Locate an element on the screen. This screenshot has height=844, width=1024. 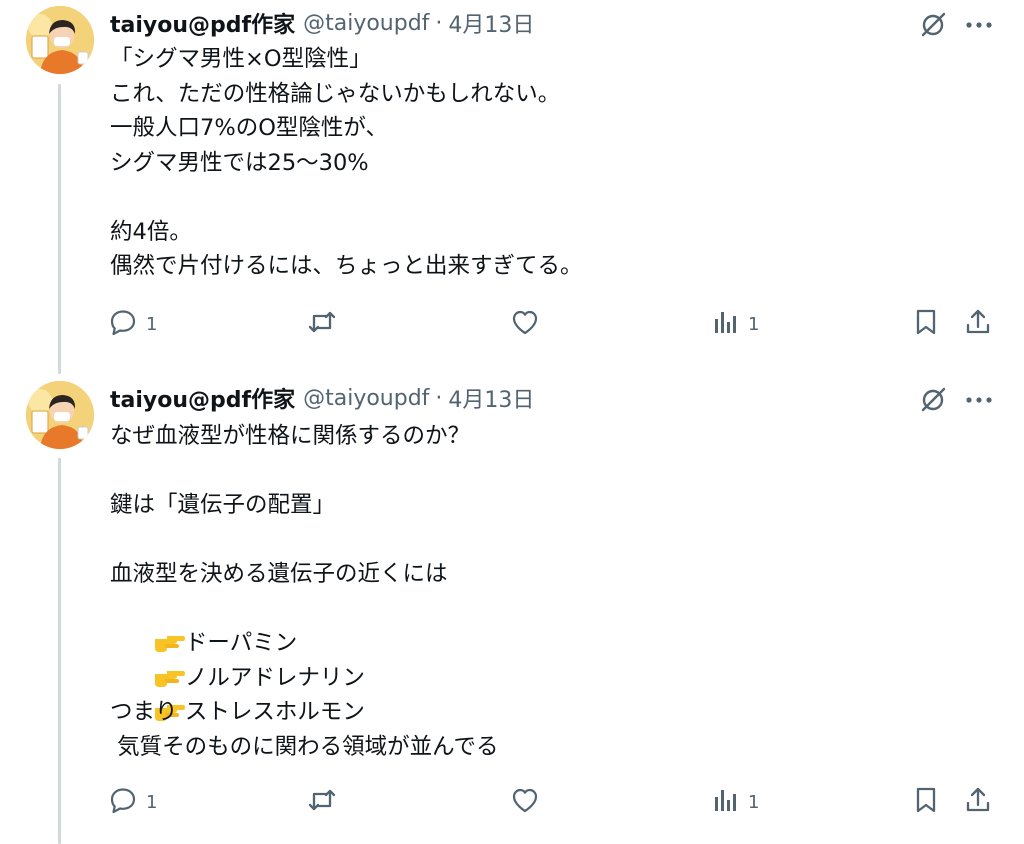
text-line: これ、ただの性格論じゃないかもしれない。 is located at coordinates (335, 93).